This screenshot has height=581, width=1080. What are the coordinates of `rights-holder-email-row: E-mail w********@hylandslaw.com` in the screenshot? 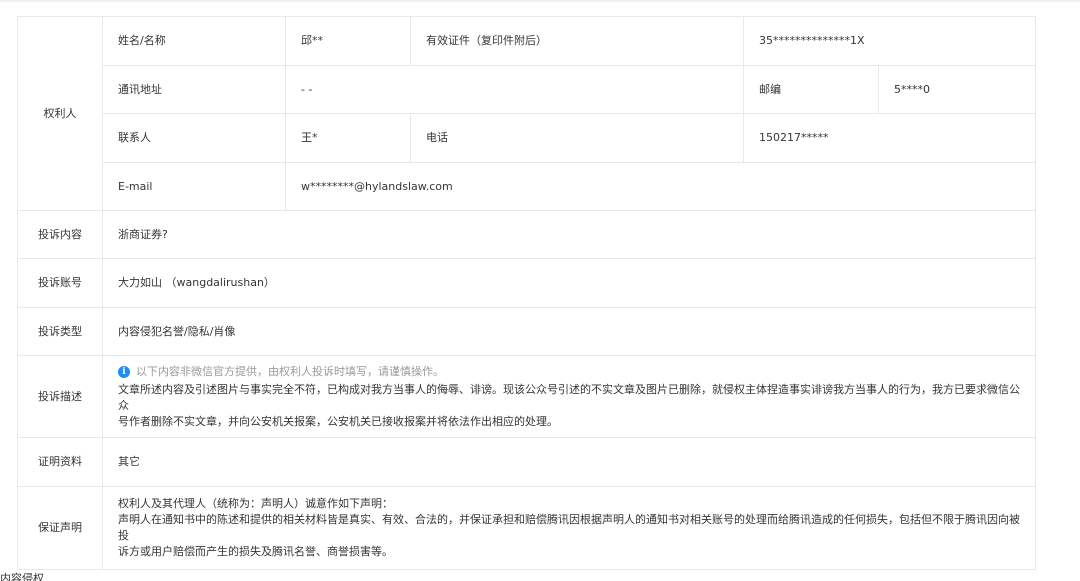 It's located at (527, 186).